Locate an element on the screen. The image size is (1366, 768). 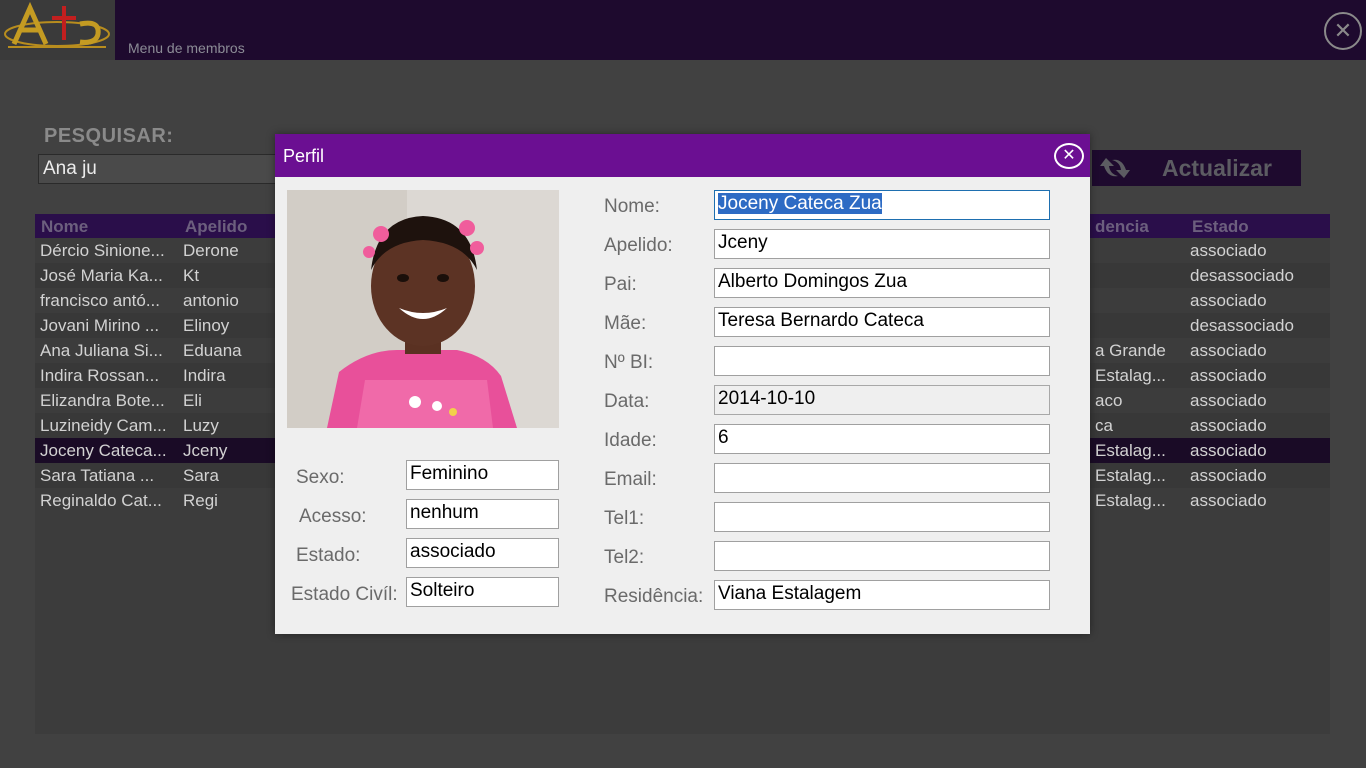
field-value: nenhum is located at coordinates (482, 514).